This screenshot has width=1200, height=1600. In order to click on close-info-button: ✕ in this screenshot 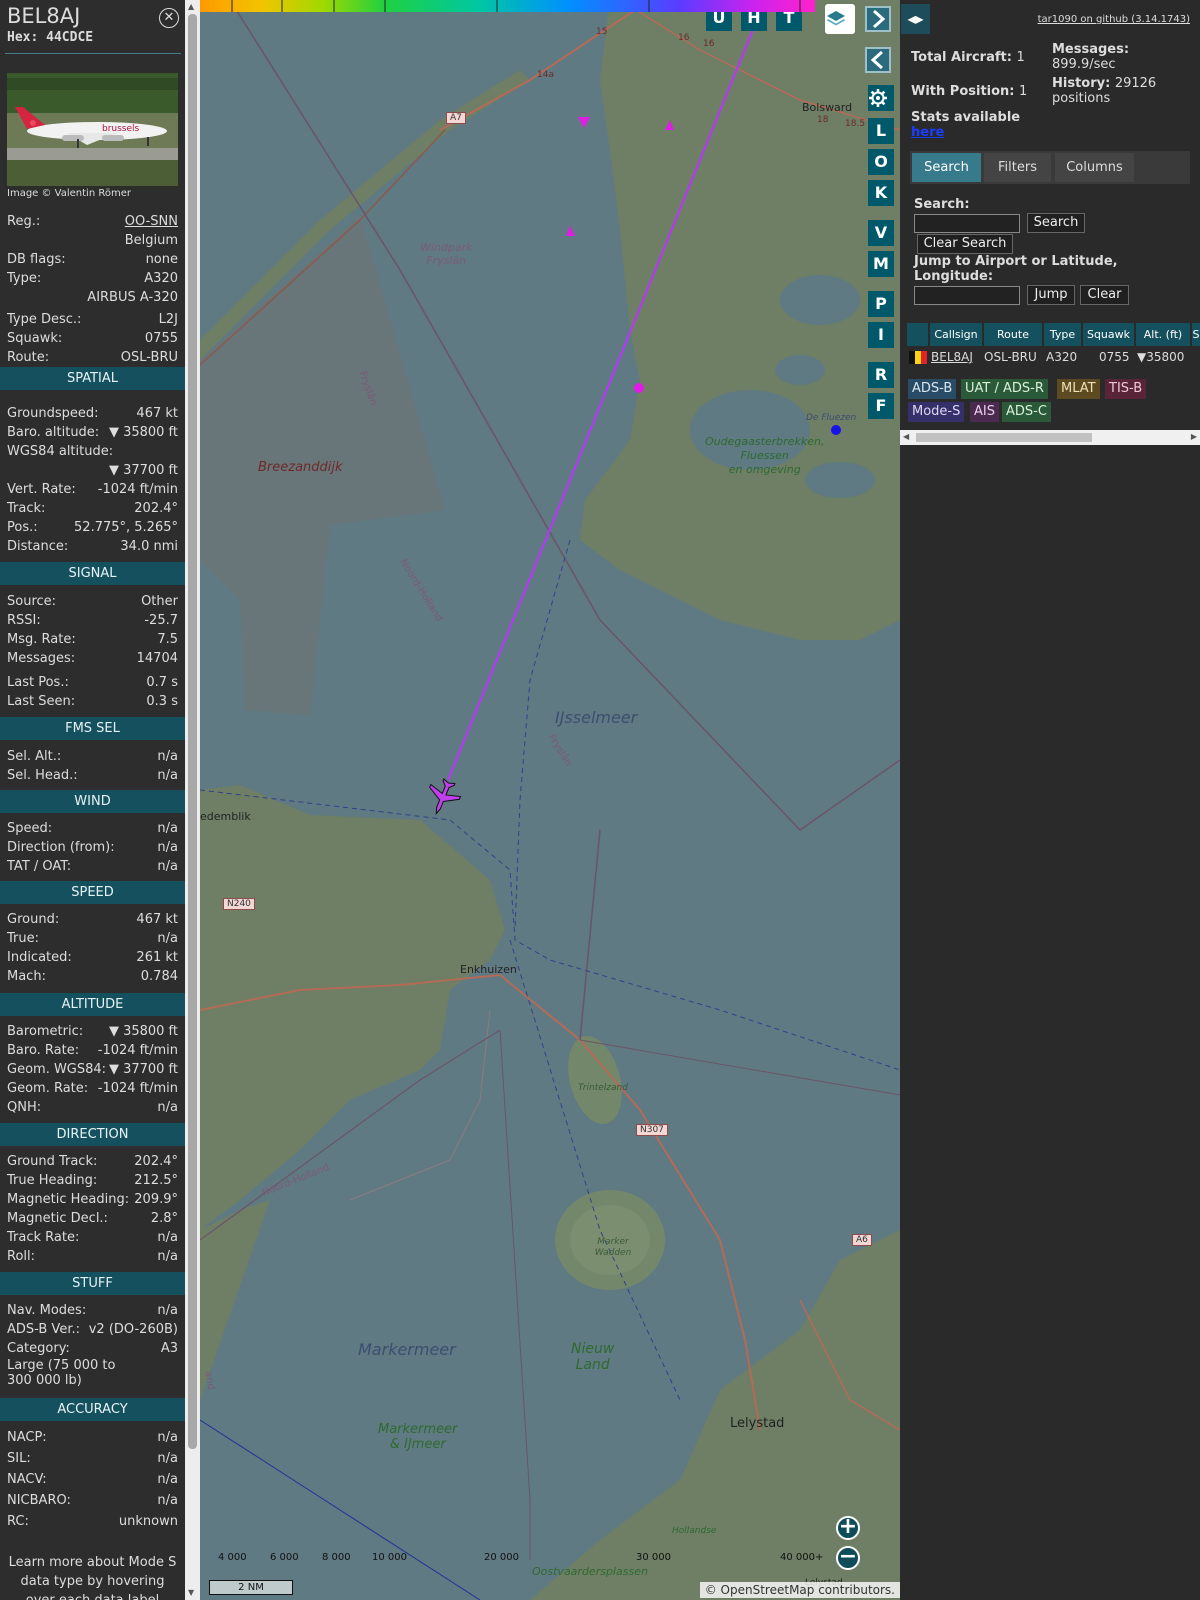, I will do `click(169, 18)`.